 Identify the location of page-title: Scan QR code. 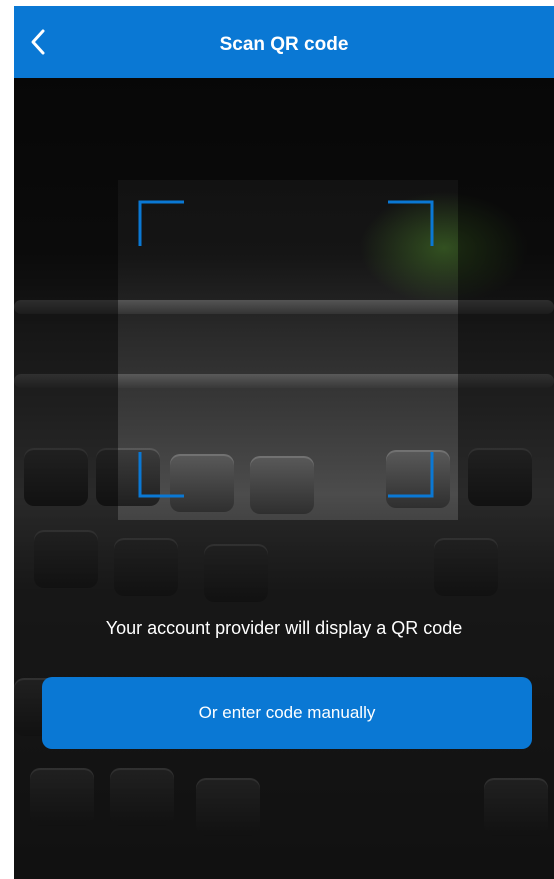
(284, 44).